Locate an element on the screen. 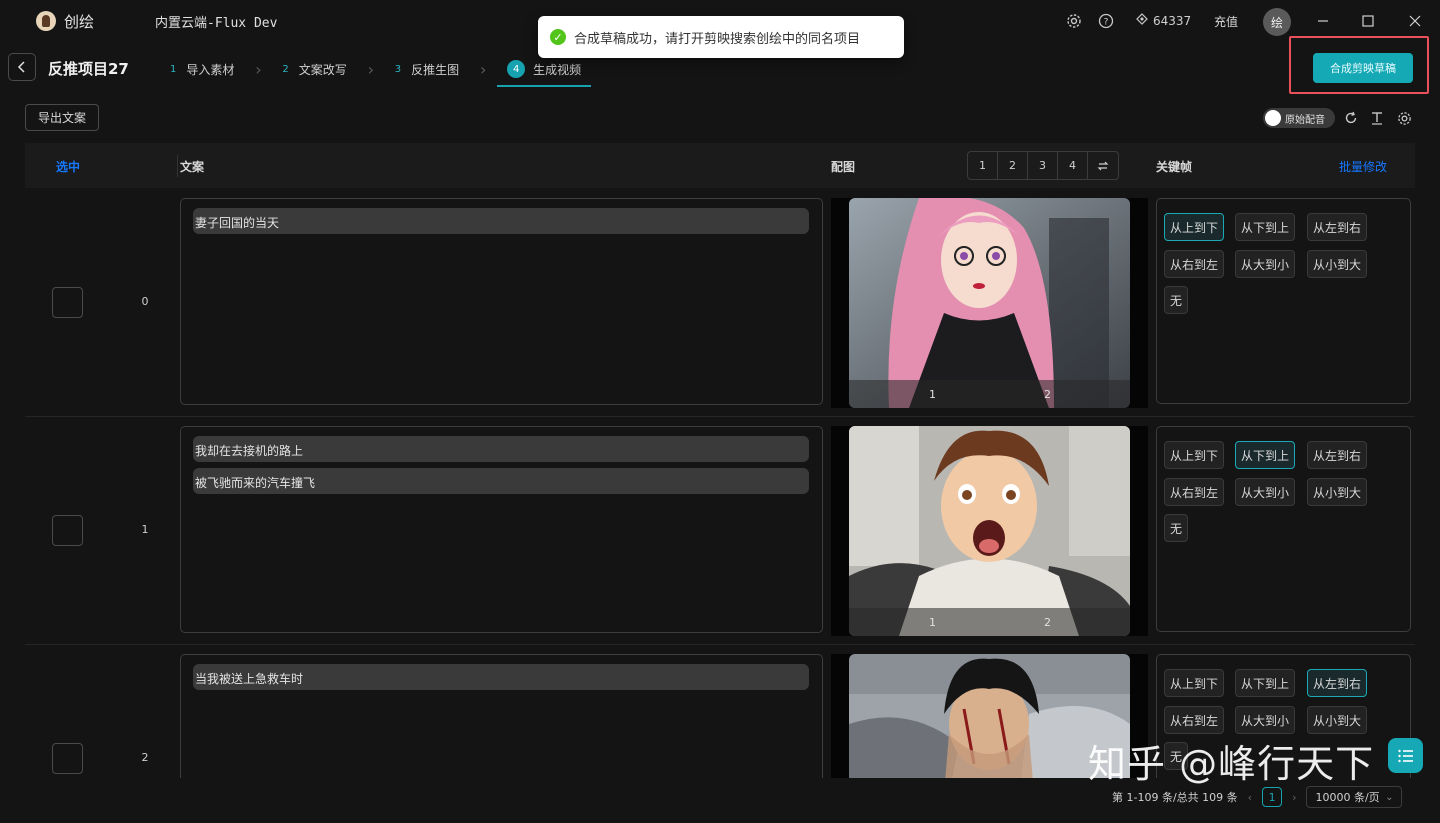 Image resolution: width=1440 pixels, height=823 pixels. export-text-button: 导出文案 is located at coordinates (62, 117).